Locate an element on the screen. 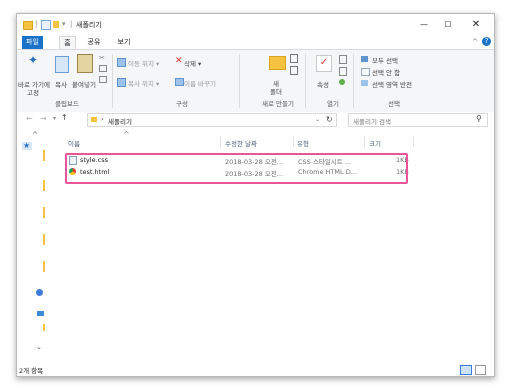 This screenshot has height=391, width=507. select-all-icon is located at coordinates (364, 59).